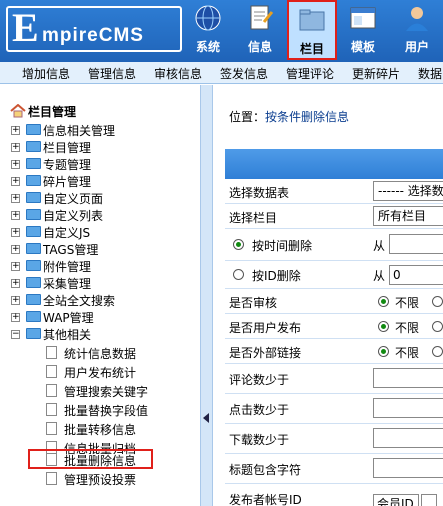 Image resolution: width=443 pixels, height=506 pixels. What do you see at coordinates (310, 73) in the screenshot?
I see `menu-manage-comments: 管理评论` at bounding box center [310, 73].